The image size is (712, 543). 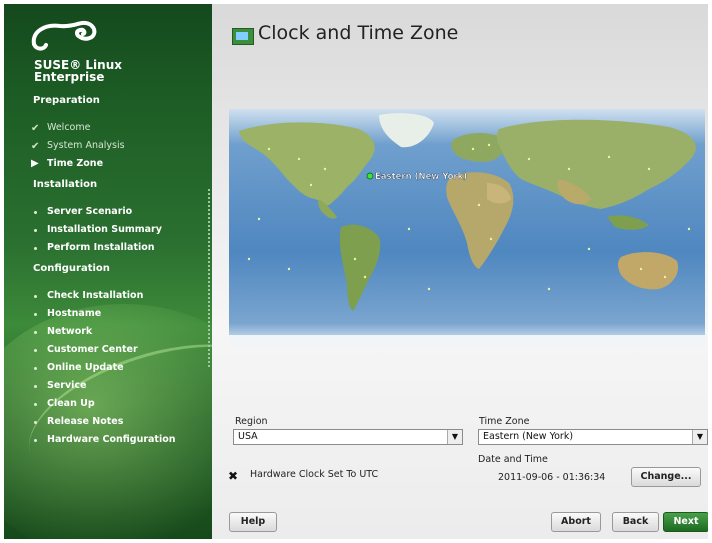 What do you see at coordinates (92, 349) in the screenshot?
I see `step-customer-center: Customer Center` at bounding box center [92, 349].